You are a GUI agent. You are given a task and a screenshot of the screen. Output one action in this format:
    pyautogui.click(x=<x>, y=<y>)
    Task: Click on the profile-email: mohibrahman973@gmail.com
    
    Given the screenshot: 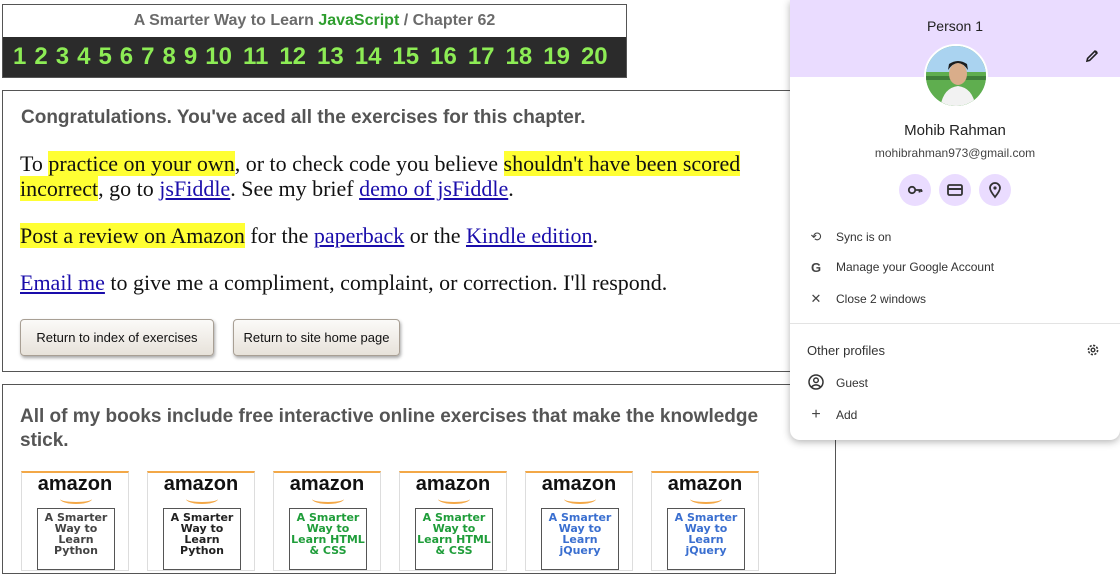 What is the action you would take?
    pyautogui.click(x=955, y=153)
    